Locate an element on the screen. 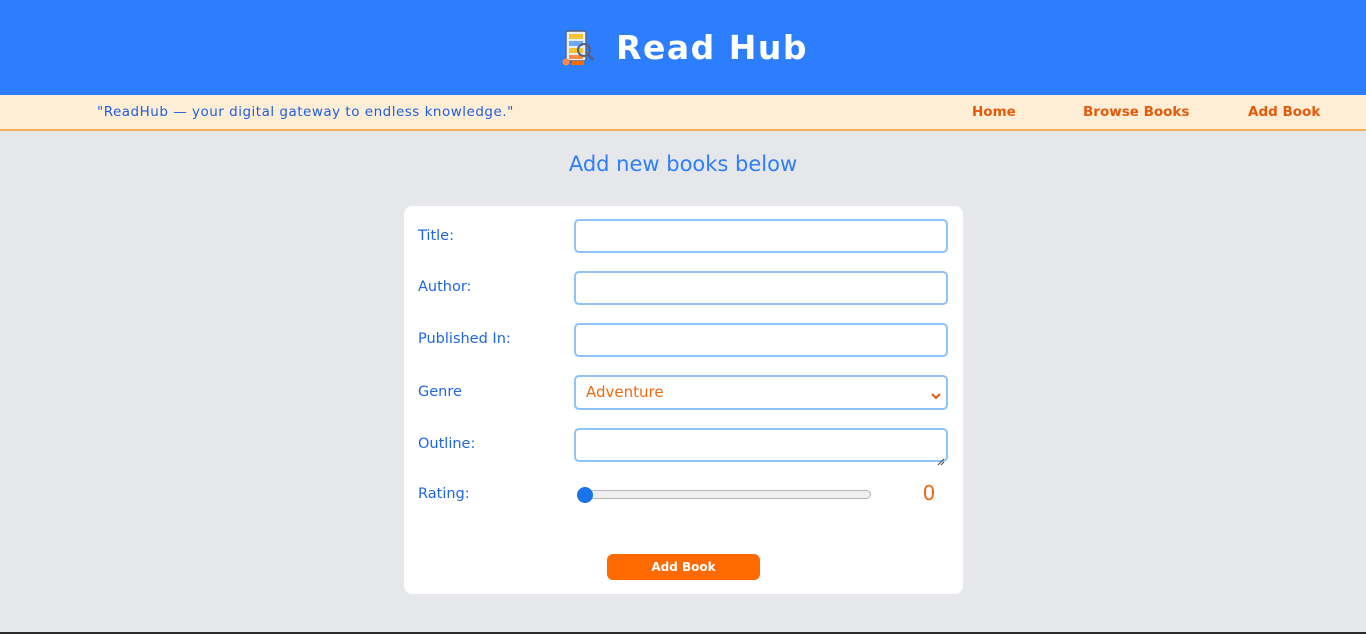 Image resolution: width=1366 pixels, height=634 pixels. author-input is located at coordinates (761, 288).